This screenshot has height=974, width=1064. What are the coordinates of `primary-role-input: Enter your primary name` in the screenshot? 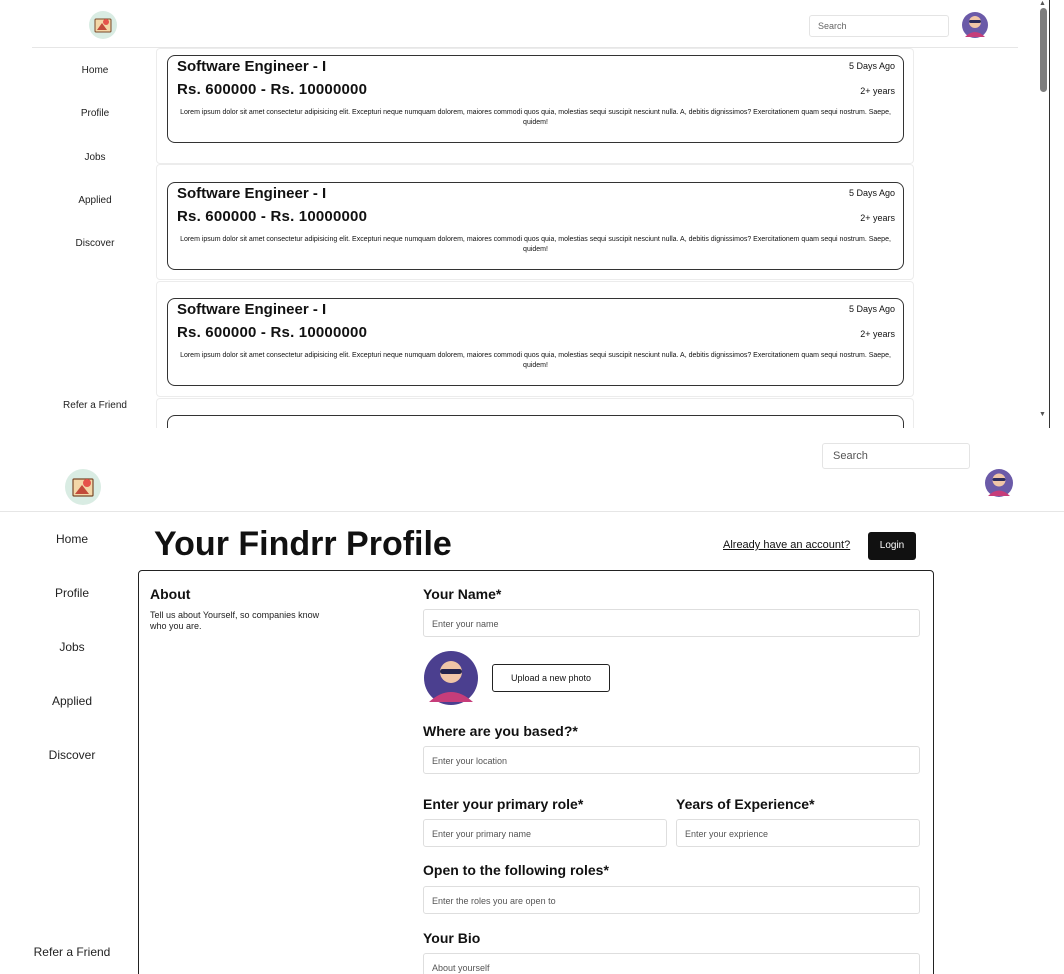 It's located at (545, 833).